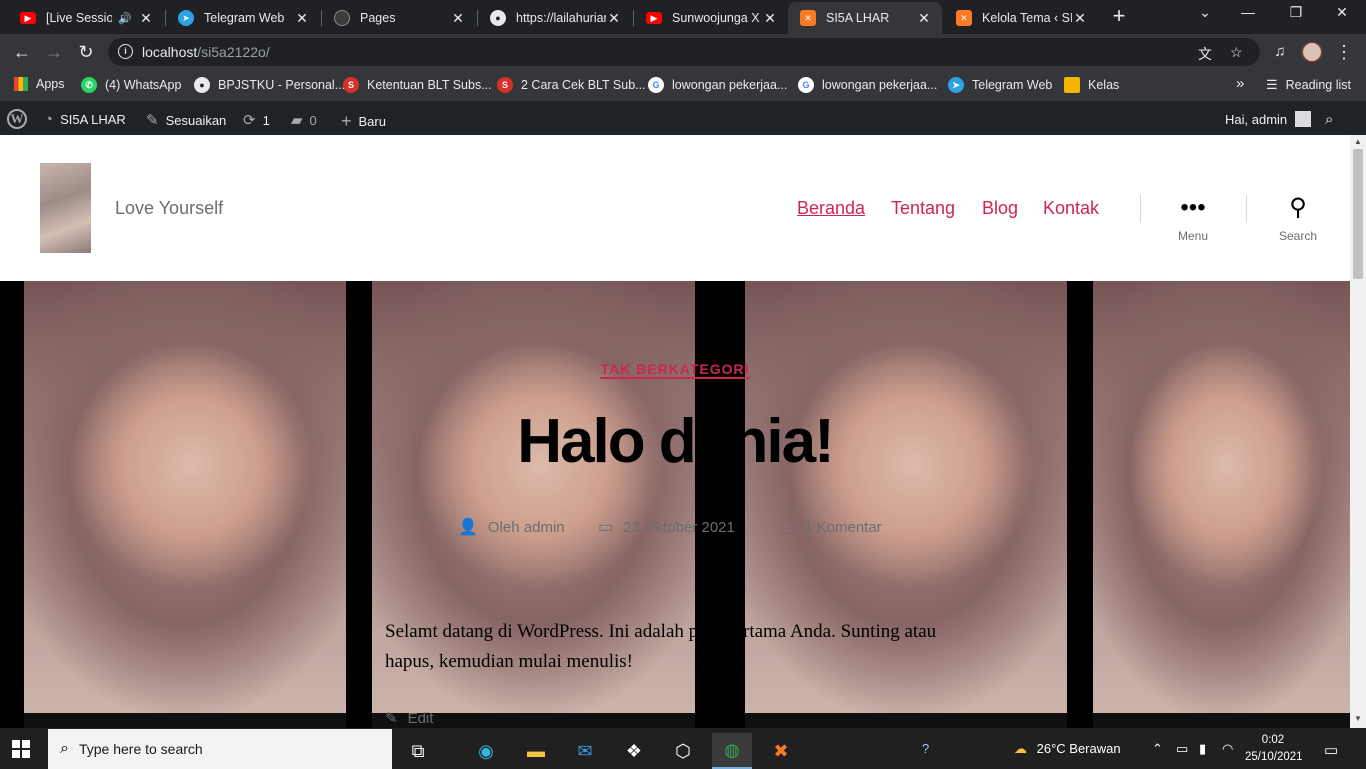 The image size is (1366, 769). Describe the element at coordinates (1358, 141) in the screenshot. I see `scroll-up-arrow: ▲` at that location.